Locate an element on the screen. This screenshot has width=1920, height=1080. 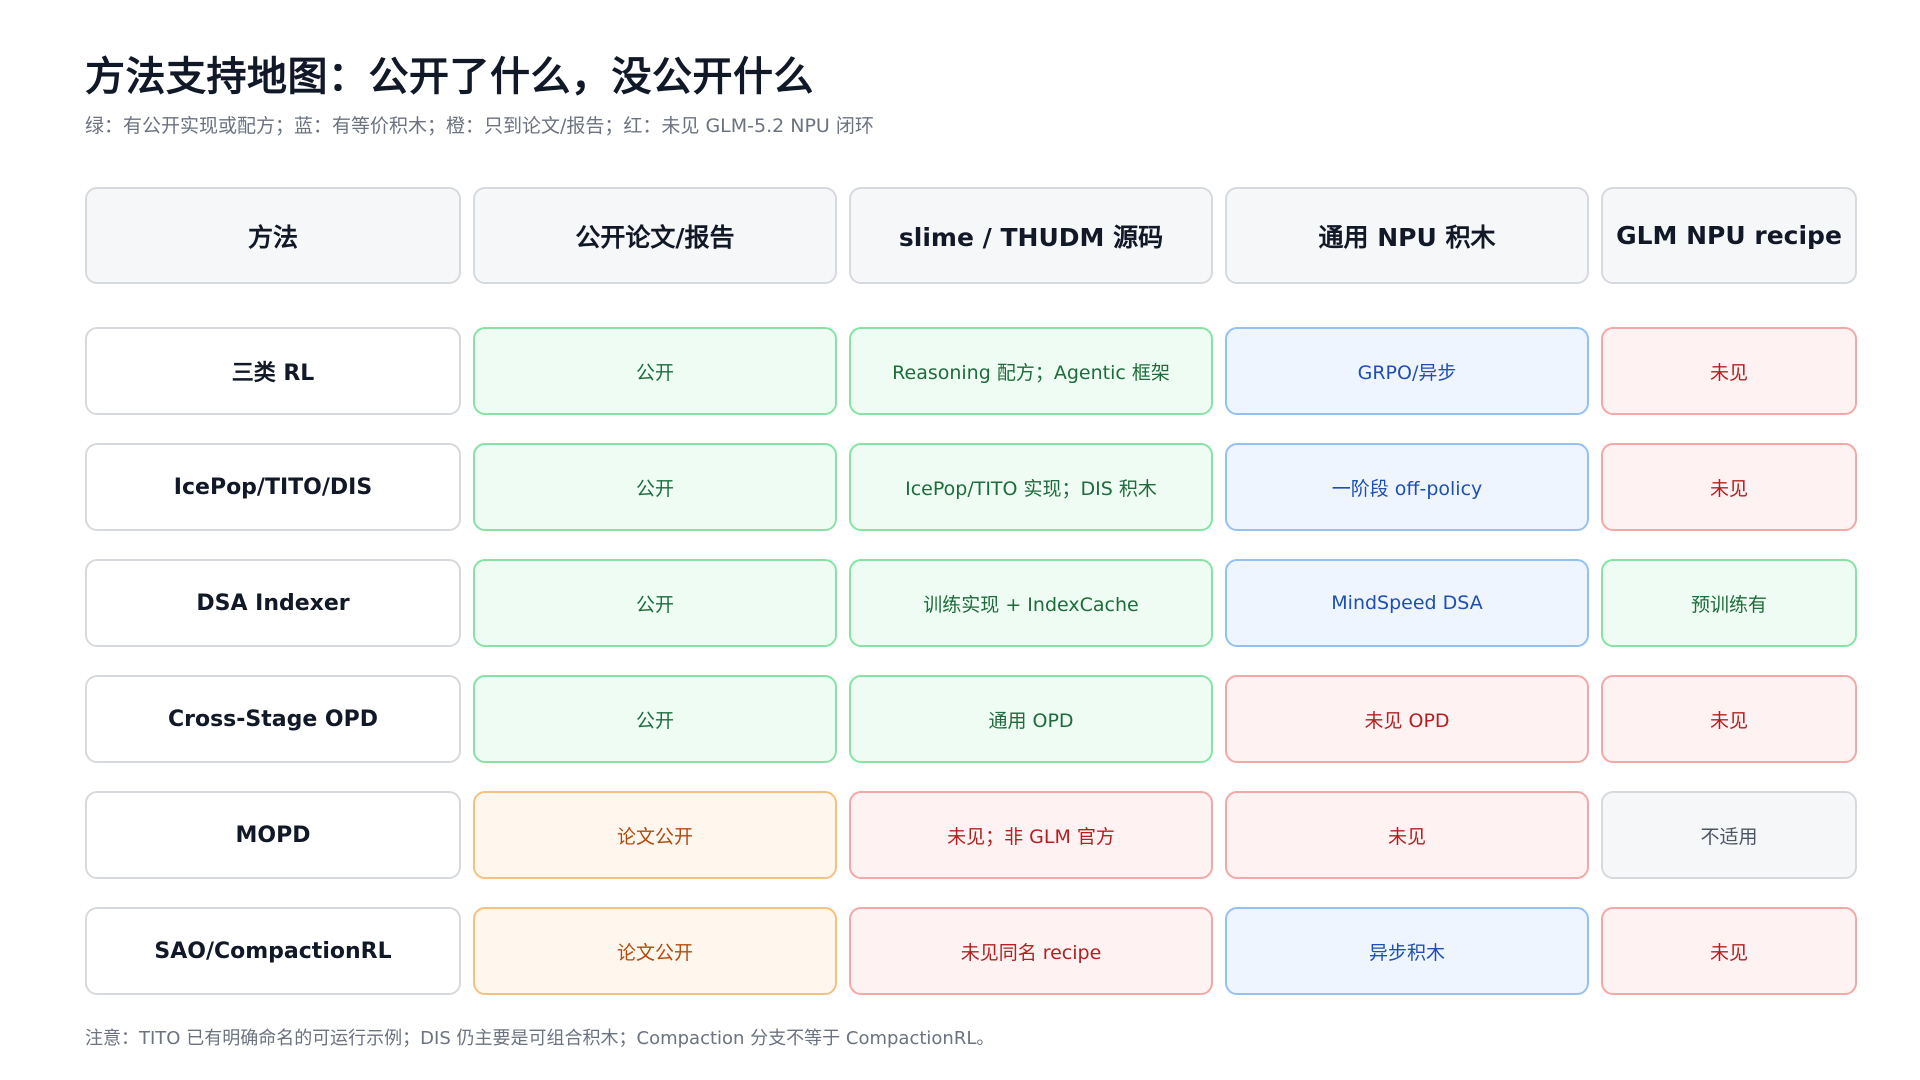
status-cell-red: 未见同名 recipe is located at coordinates (1031, 951).